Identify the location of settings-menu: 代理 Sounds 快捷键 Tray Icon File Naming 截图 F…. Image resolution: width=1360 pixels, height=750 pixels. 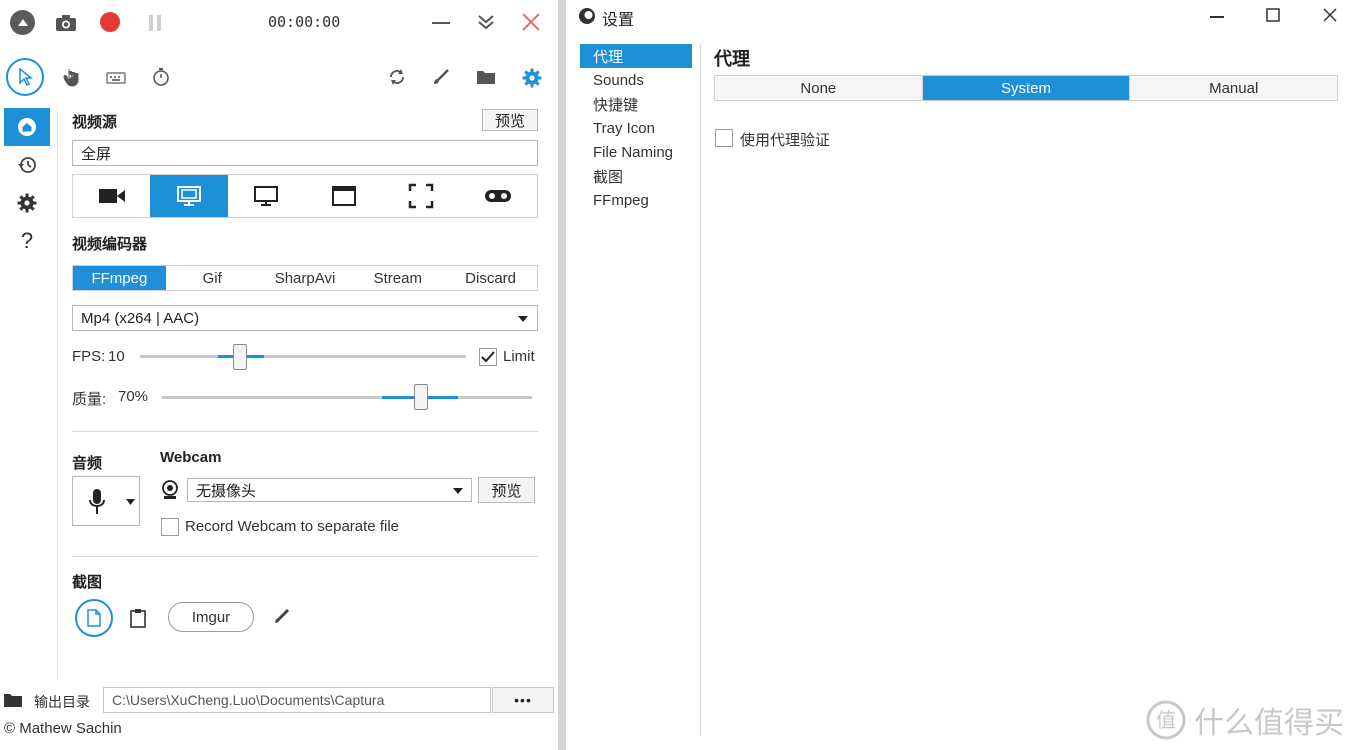
(636, 128).